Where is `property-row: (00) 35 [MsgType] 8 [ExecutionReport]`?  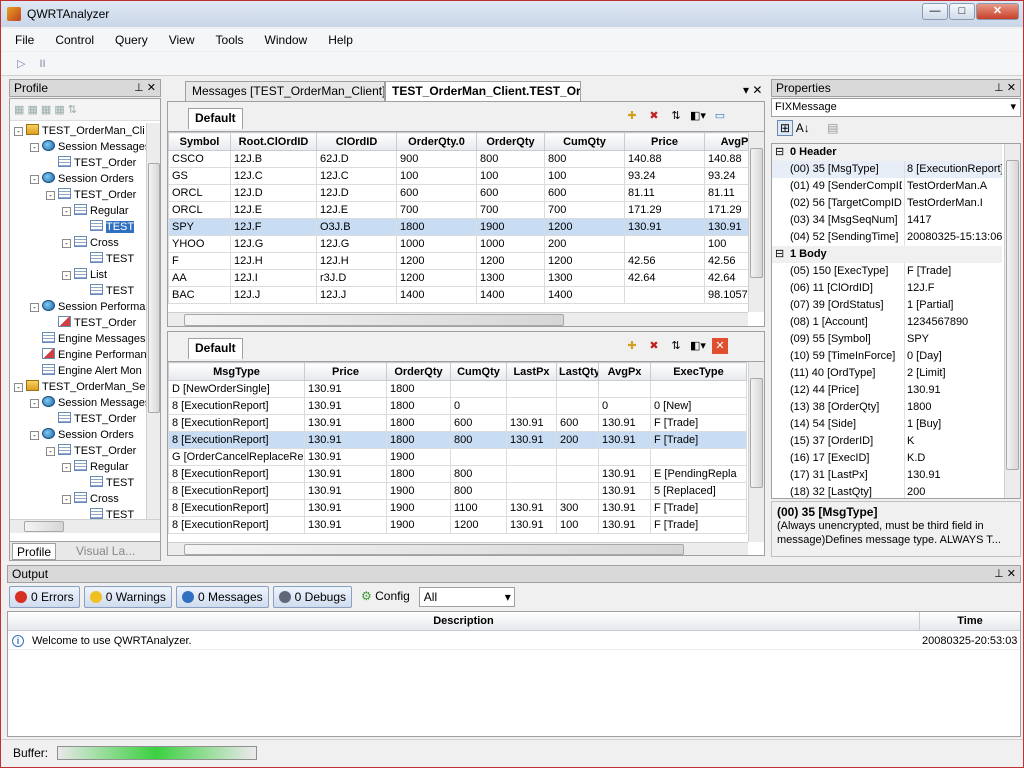
property-row: (00) 35 [MsgType] 8 [ExecutionReport] is located at coordinates (887, 169).